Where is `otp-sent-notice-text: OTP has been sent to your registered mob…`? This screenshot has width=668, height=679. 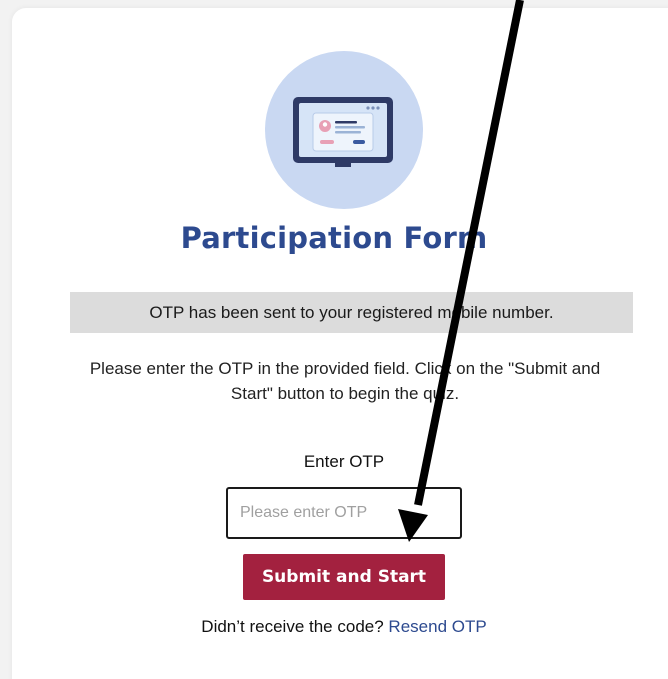 otp-sent-notice-text: OTP has been sent to your registered mob… is located at coordinates (351, 312).